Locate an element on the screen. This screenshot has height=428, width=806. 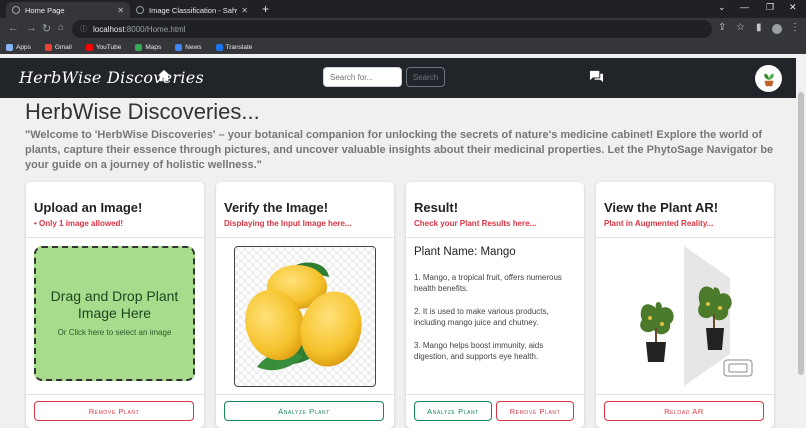
tab-search-icon: ⌄ is located at coordinates (722, 7).